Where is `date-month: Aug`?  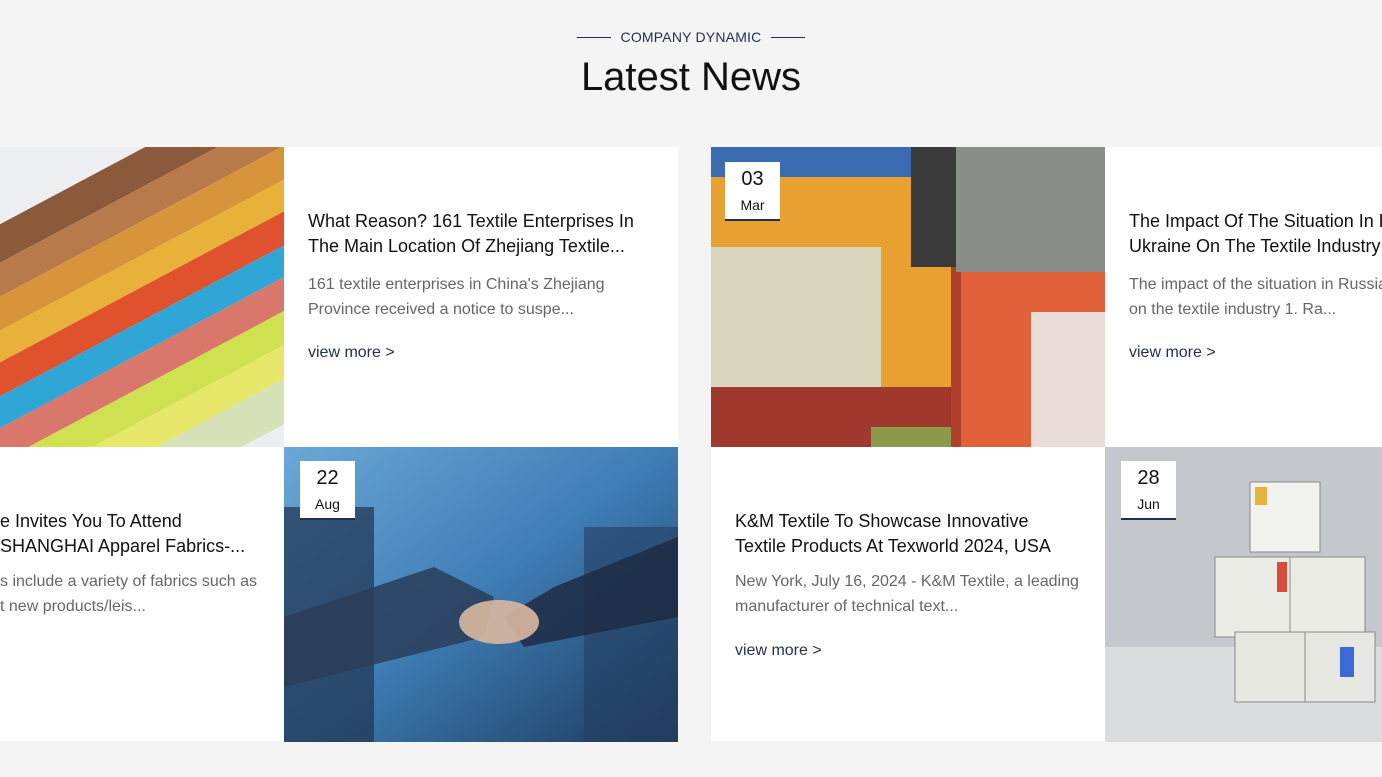 date-month: Aug is located at coordinates (327, 504).